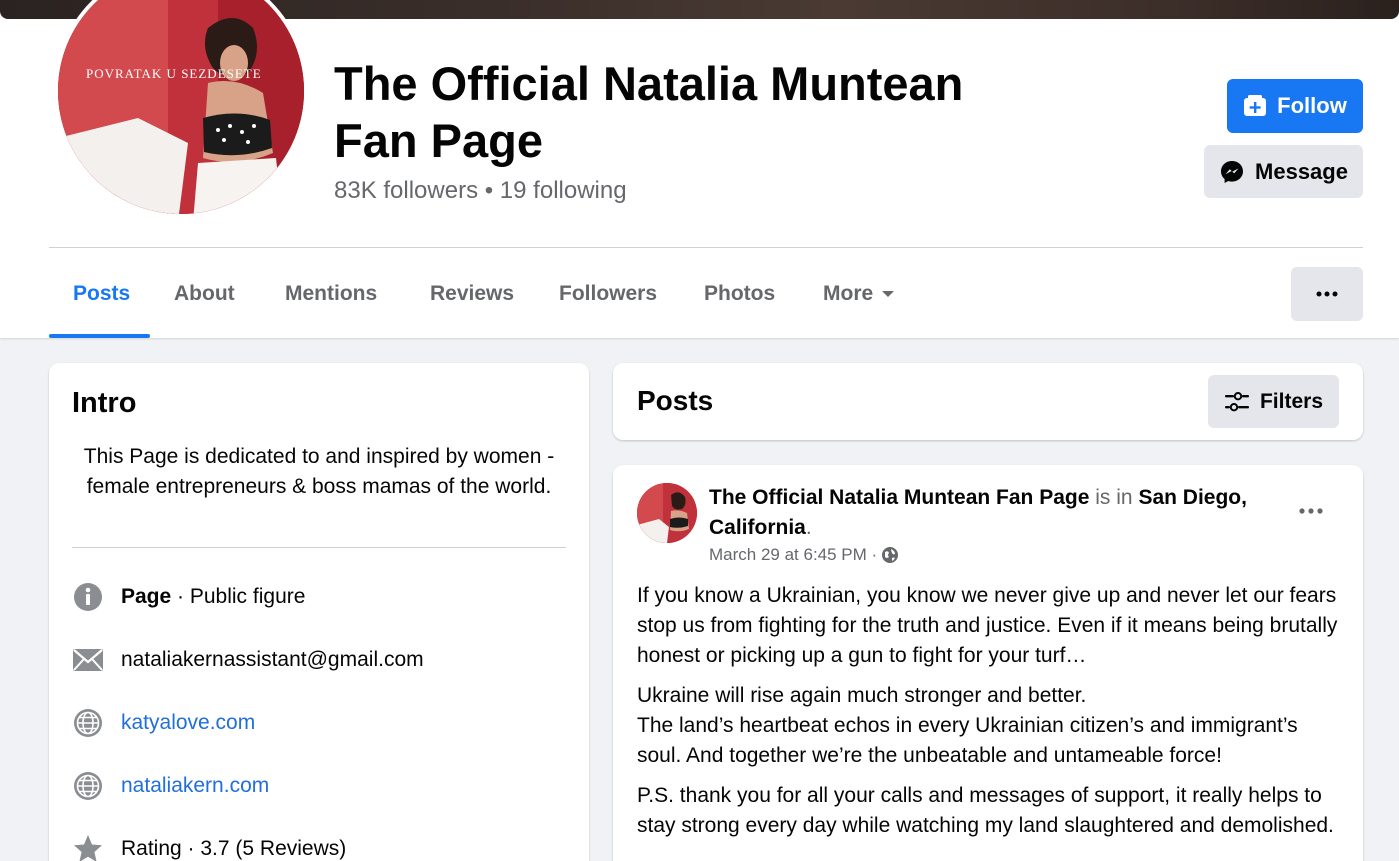  What do you see at coordinates (104, 403) in the screenshot?
I see `intro-title: Intro` at bounding box center [104, 403].